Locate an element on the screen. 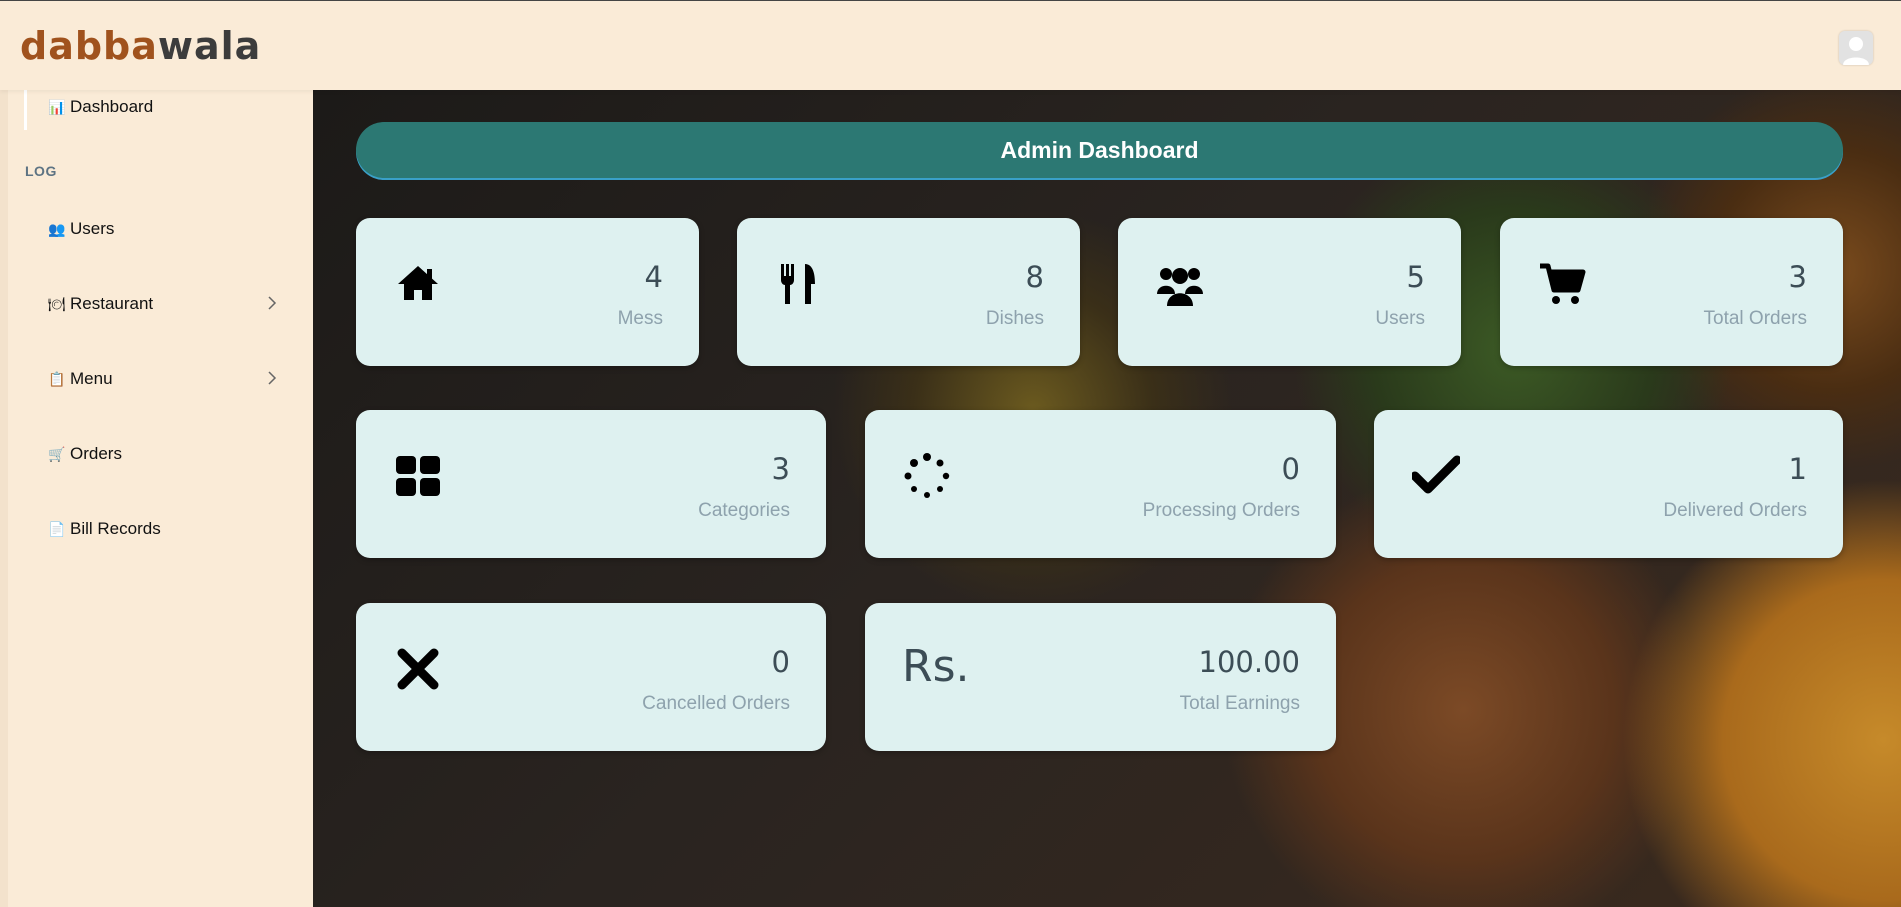 This screenshot has width=1901, height=907. user-avatar is located at coordinates (1856, 48).